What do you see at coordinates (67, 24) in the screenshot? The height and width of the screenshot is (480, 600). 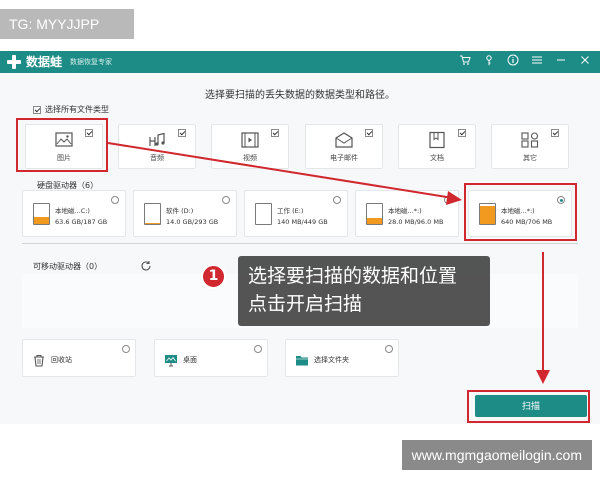 I see `watermark-top: TG: MYYJJPP` at bounding box center [67, 24].